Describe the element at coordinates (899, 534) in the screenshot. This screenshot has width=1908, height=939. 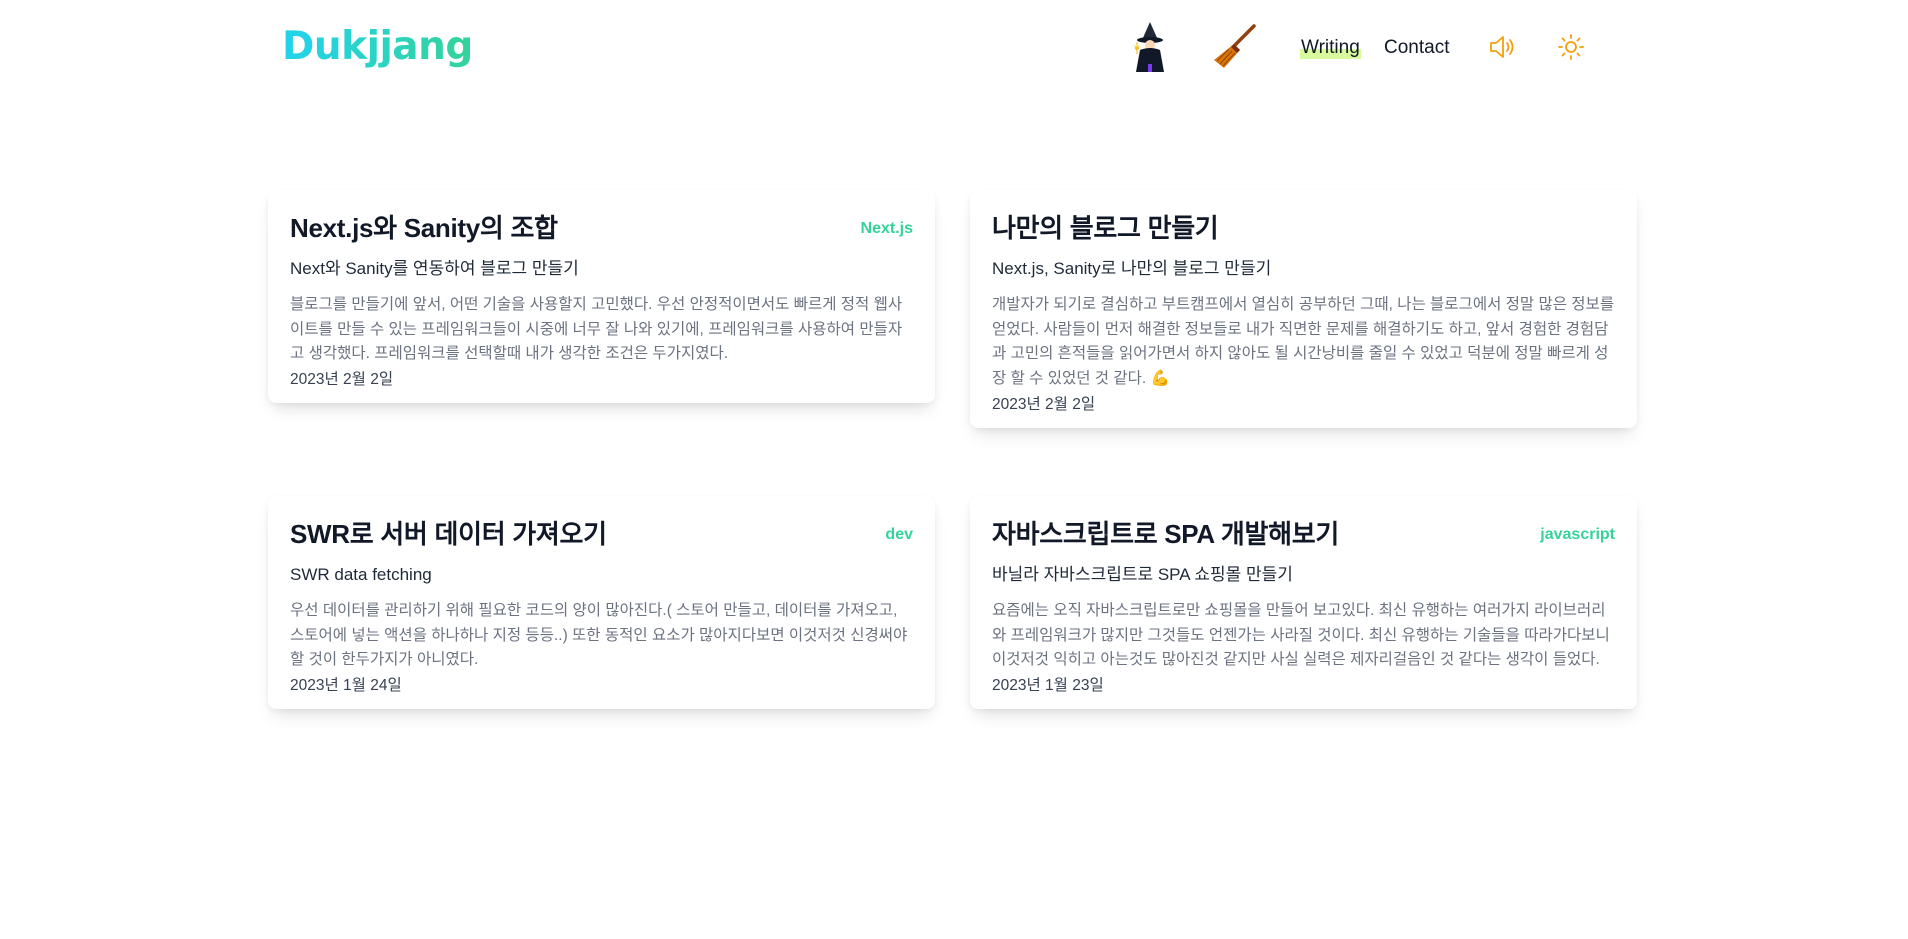
I see `post-tag: dev` at that location.